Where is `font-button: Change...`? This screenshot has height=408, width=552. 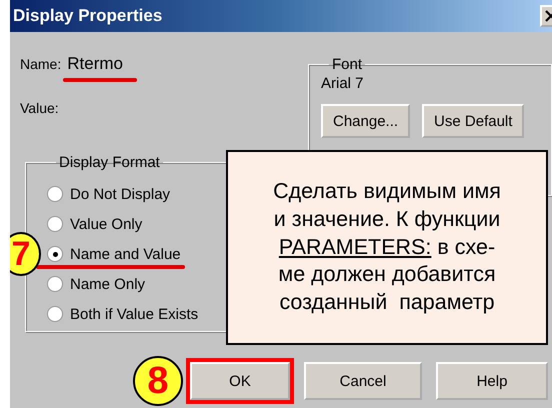 font-button: Change... is located at coordinates (365, 121).